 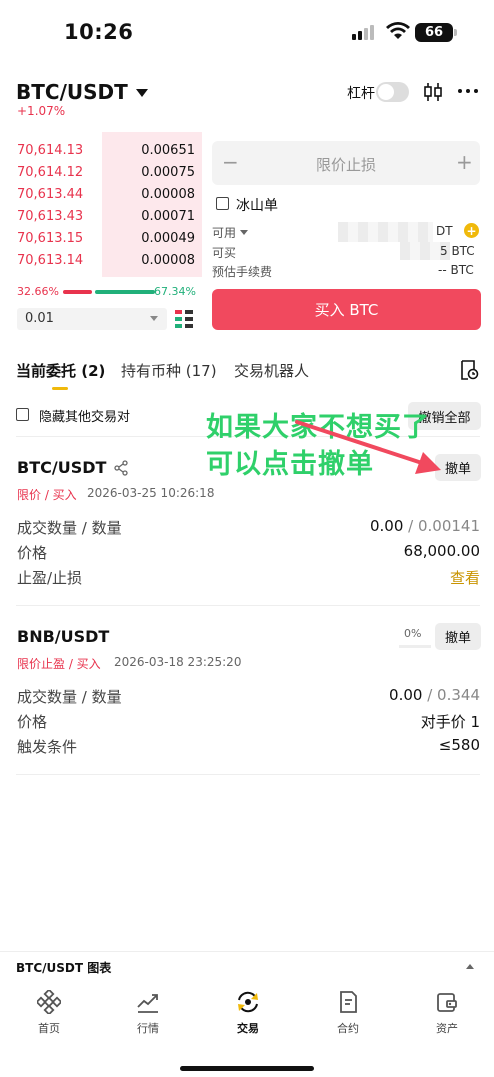 What do you see at coordinates (222, 203) in the screenshot?
I see `iceberg-checkbox` at bounding box center [222, 203].